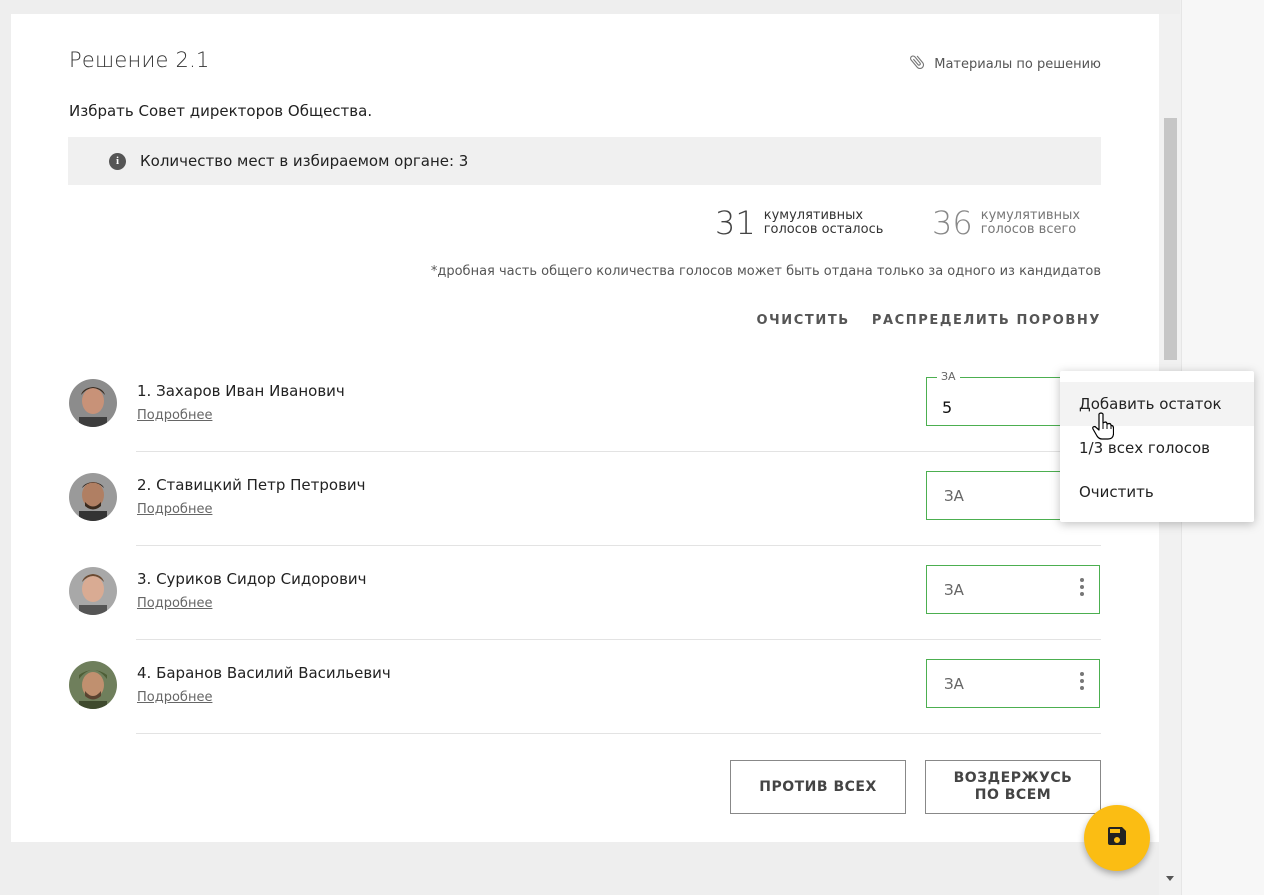  What do you see at coordinates (584, 161) in the screenshot?
I see `info-bar: i Количество мест в избираемом органе: 3` at bounding box center [584, 161].